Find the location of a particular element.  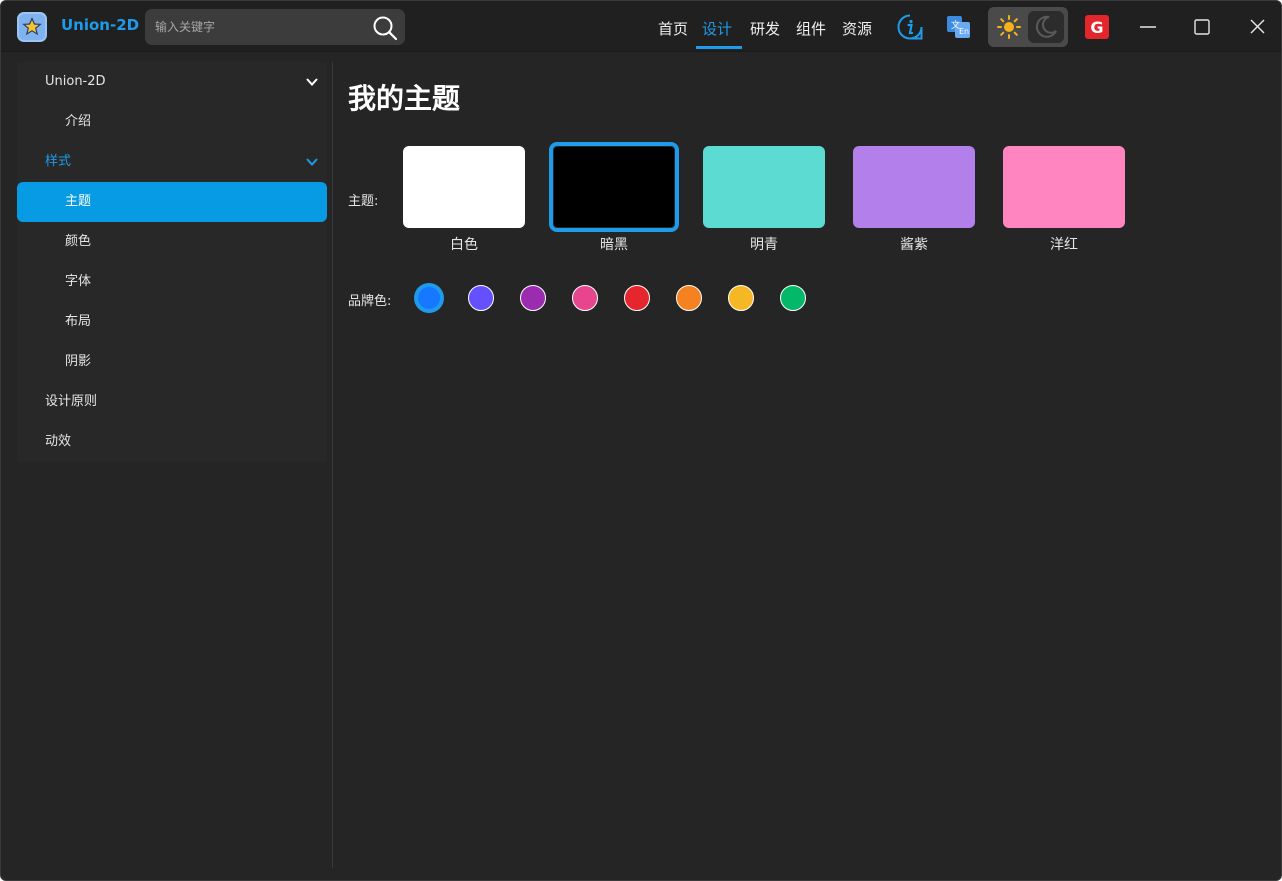

sidebar-item-theme: 主题 is located at coordinates (172, 202).